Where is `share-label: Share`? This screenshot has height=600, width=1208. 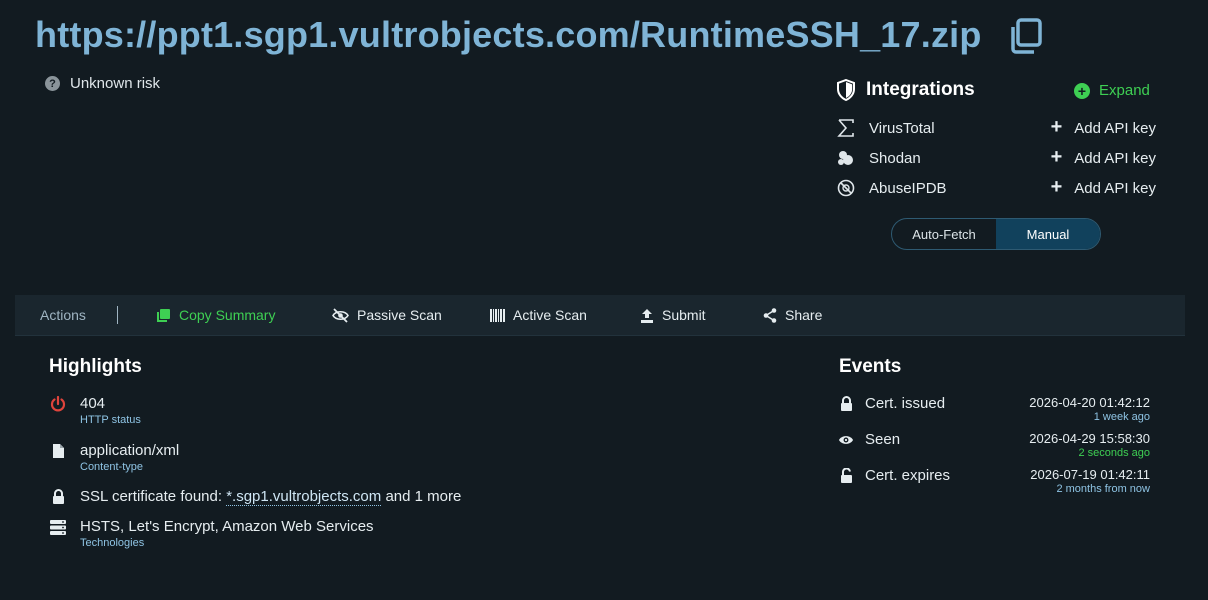
share-label: Share is located at coordinates (804, 315).